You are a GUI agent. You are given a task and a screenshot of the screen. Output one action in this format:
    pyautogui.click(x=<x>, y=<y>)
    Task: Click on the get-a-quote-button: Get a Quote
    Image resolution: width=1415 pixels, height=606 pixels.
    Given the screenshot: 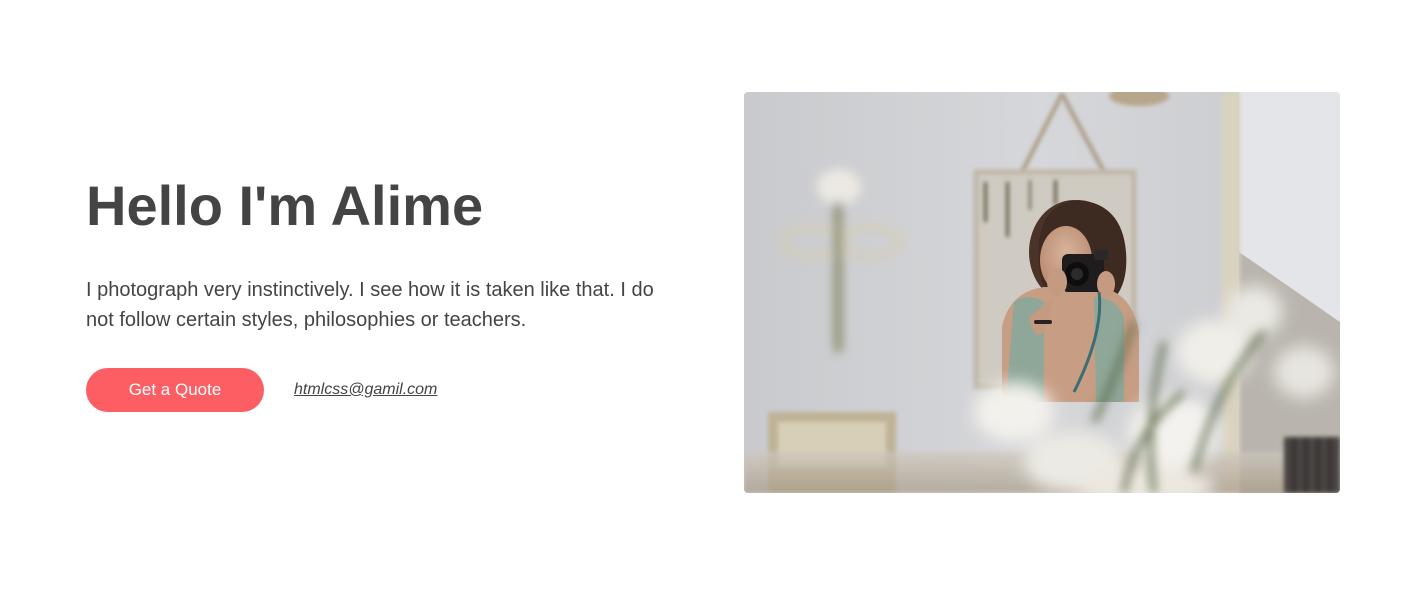 What is the action you would take?
    pyautogui.click(x=175, y=390)
    